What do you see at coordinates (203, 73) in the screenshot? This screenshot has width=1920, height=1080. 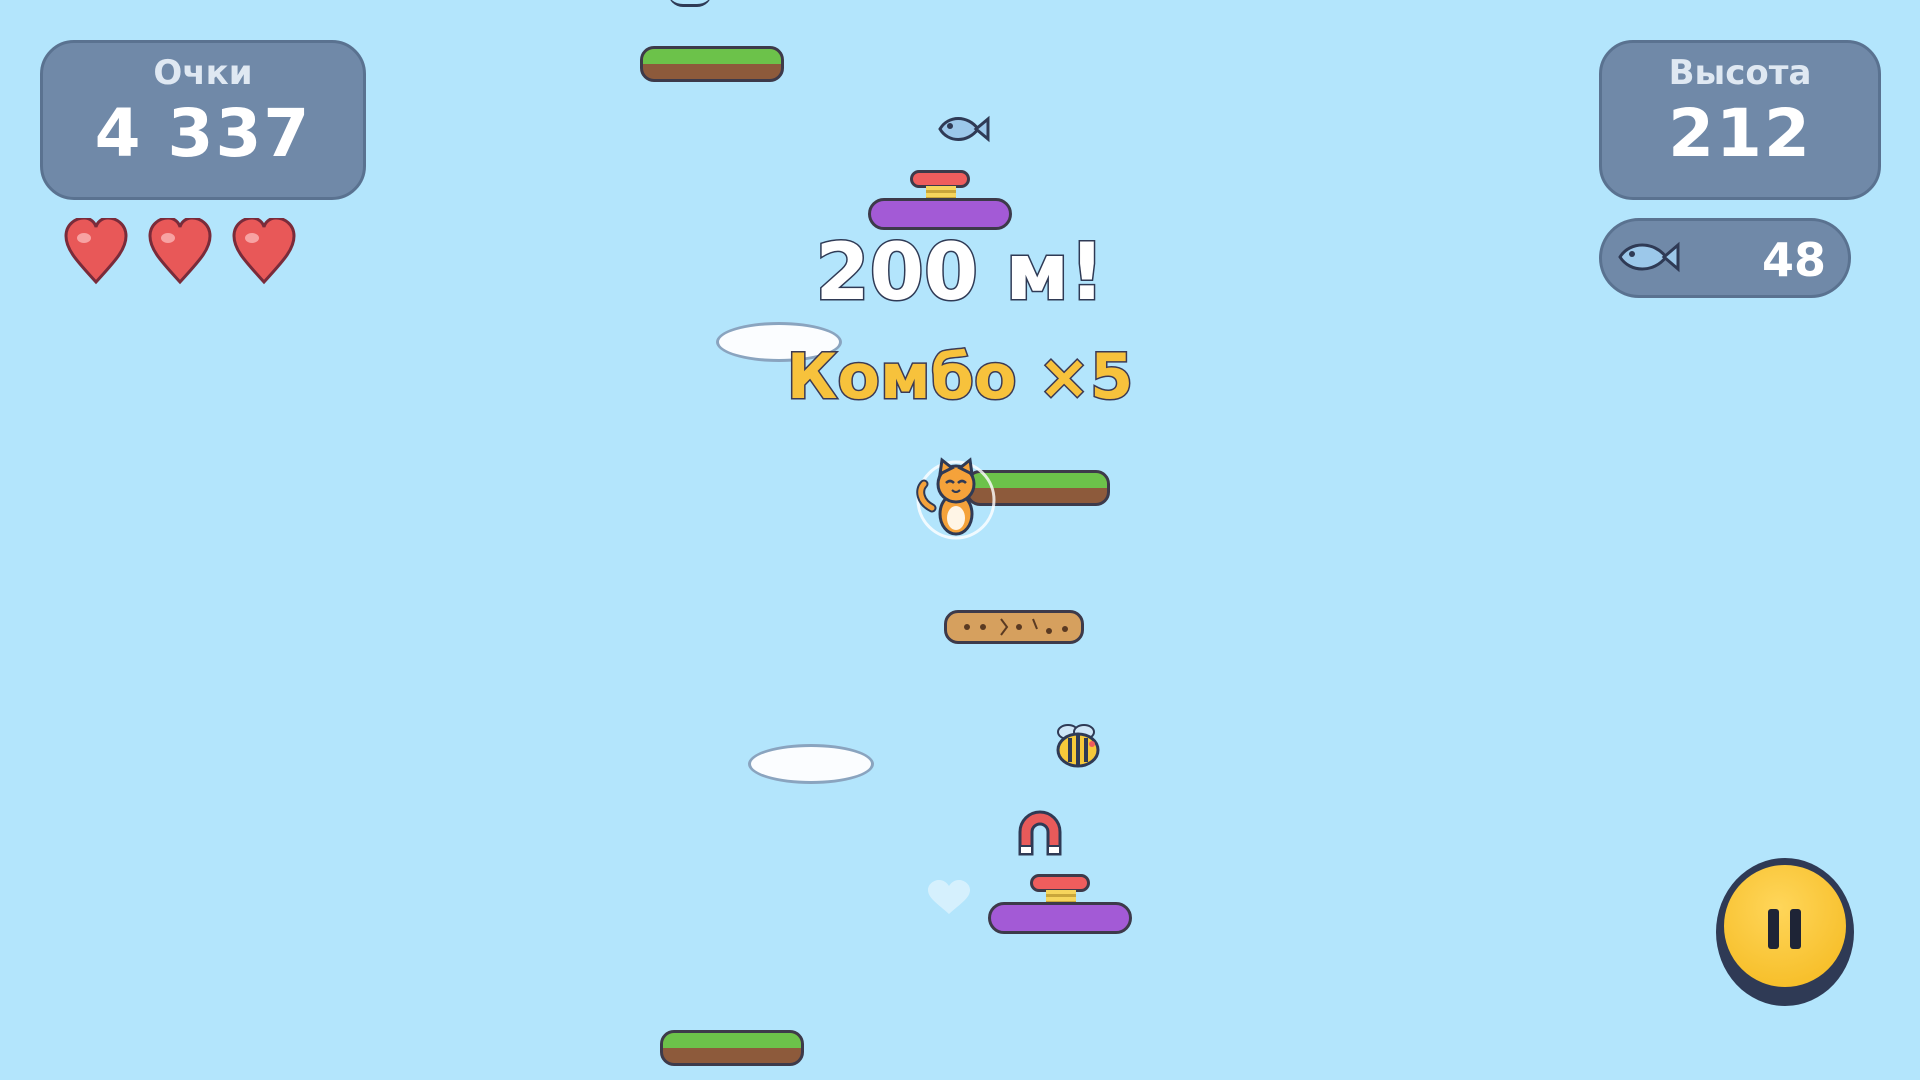 I see `score-label: Очки` at bounding box center [203, 73].